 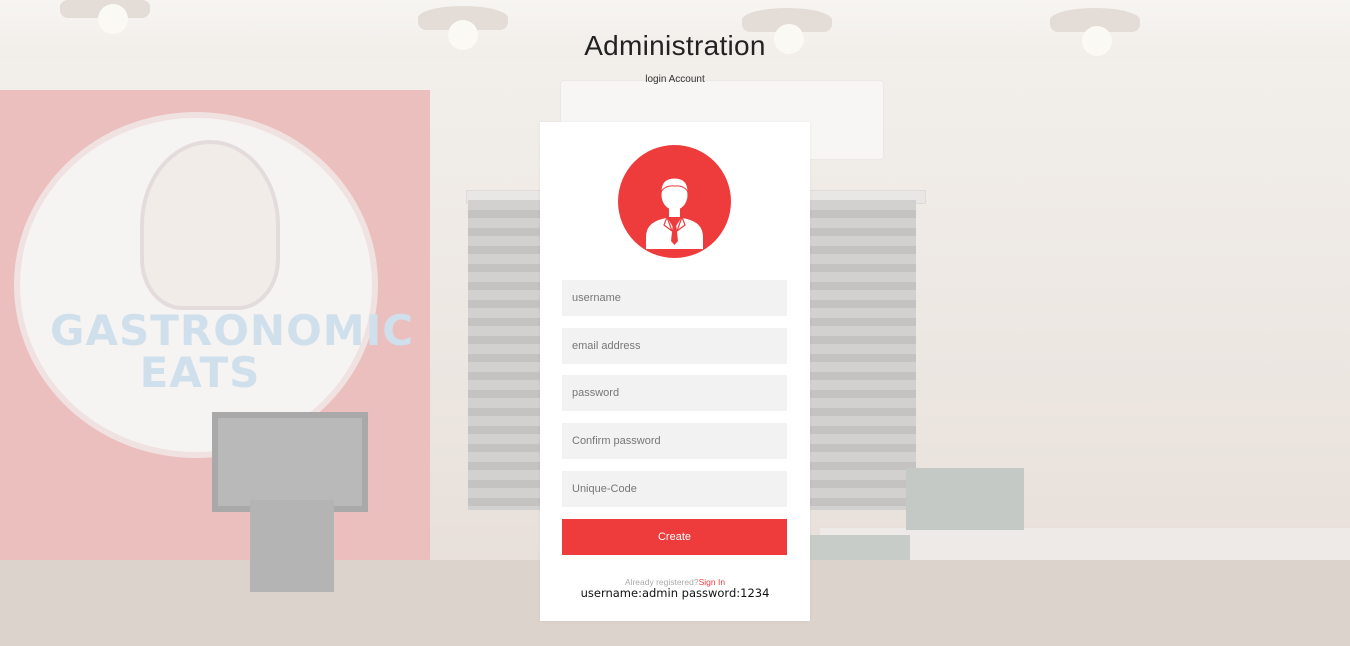 What do you see at coordinates (674, 489) in the screenshot?
I see `unique-code-input` at bounding box center [674, 489].